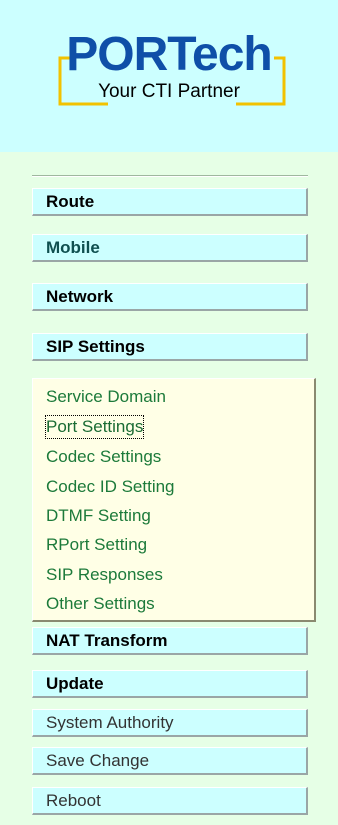 Image resolution: width=338 pixels, height=825 pixels. Describe the element at coordinates (170, 297) in the screenshot. I see `nav-network-button: Network` at that location.